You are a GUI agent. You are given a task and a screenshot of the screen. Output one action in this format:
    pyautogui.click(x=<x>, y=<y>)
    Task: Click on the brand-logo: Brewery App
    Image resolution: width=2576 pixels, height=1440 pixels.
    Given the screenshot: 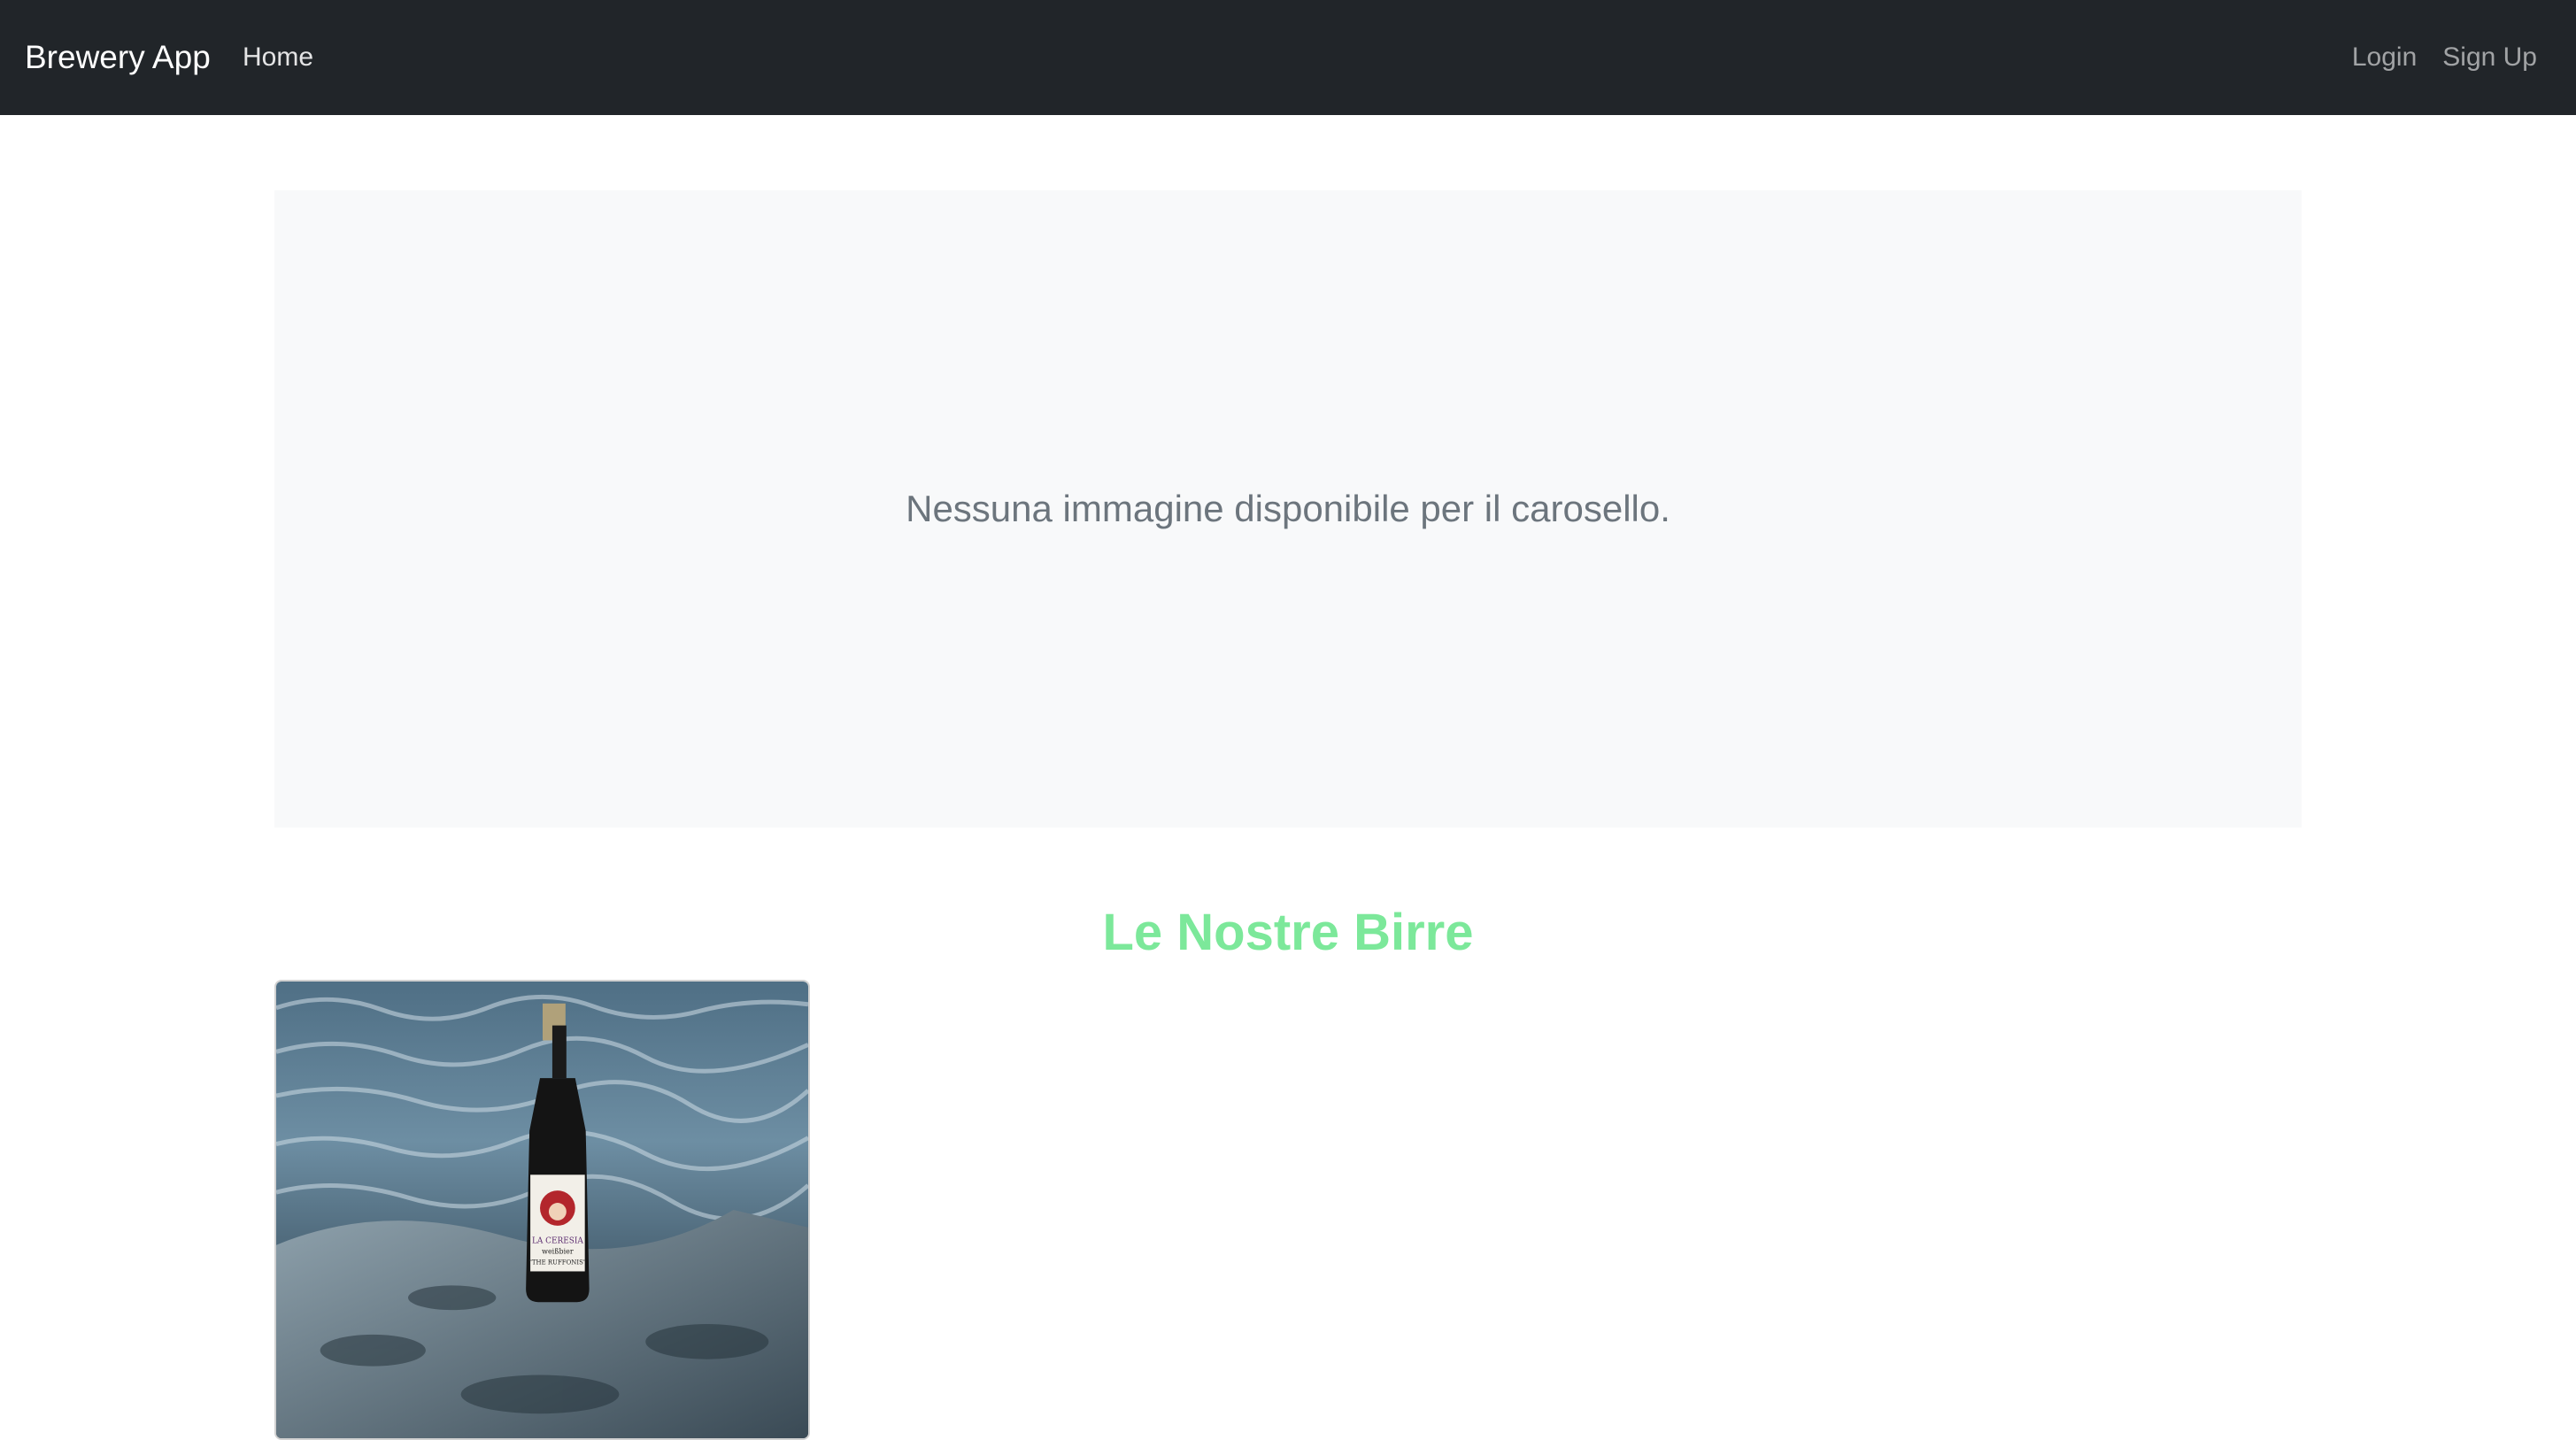 What is the action you would take?
    pyautogui.click(x=118, y=58)
    